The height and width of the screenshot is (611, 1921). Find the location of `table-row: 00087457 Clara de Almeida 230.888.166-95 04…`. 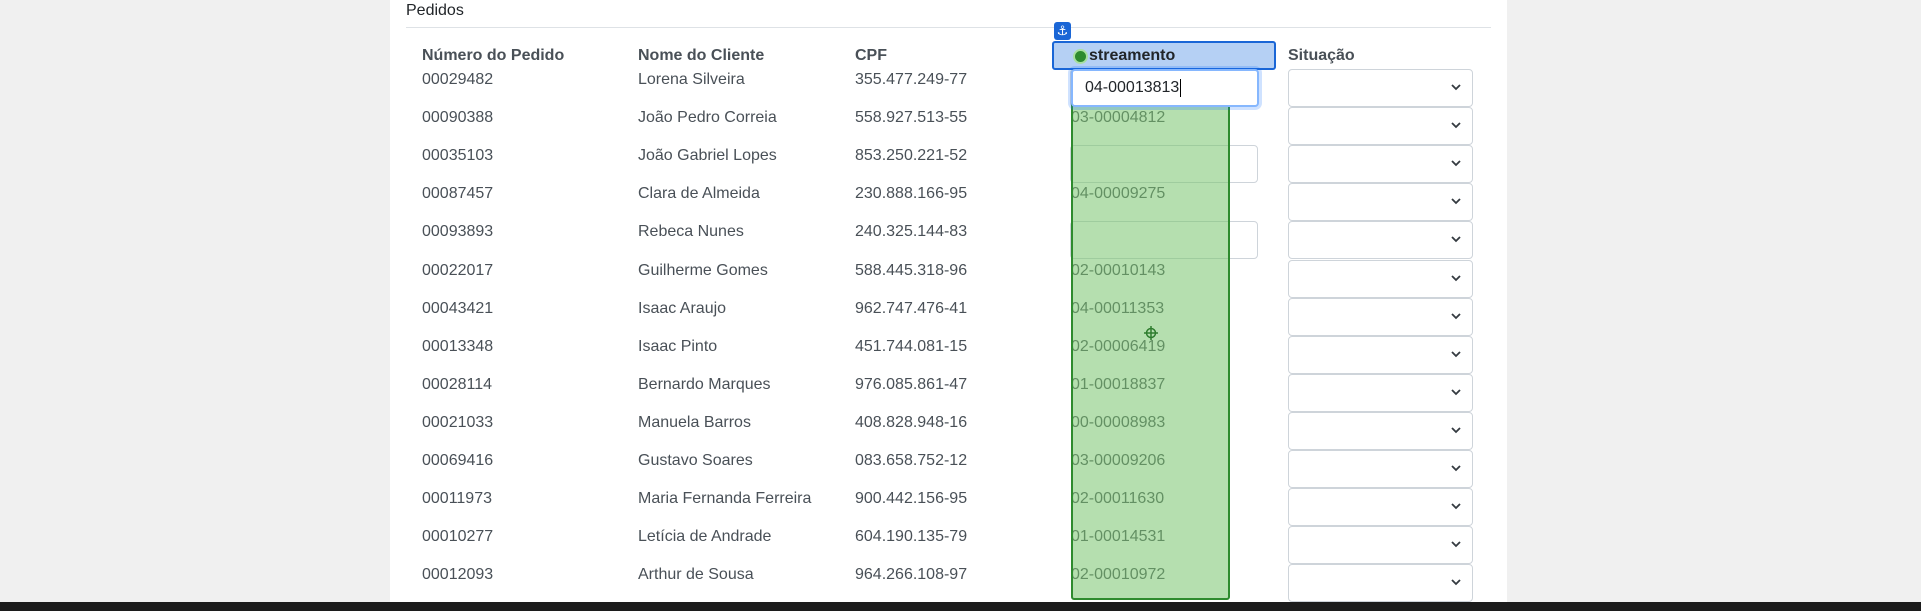

table-row: 00087457 Clara de Almeida 230.888.166-95 04… is located at coordinates (948, 202).